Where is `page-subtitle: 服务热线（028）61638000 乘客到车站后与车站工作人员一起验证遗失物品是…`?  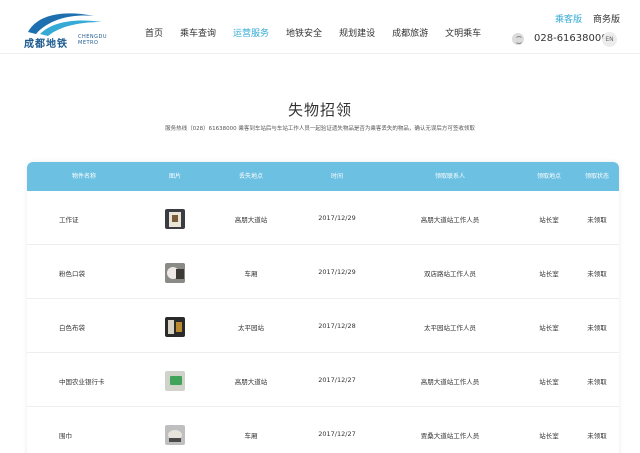
page-subtitle: 服务热线（028）61638000 乘客到车站后与车站工作人员一起验证遗失物品是… is located at coordinates (320, 129).